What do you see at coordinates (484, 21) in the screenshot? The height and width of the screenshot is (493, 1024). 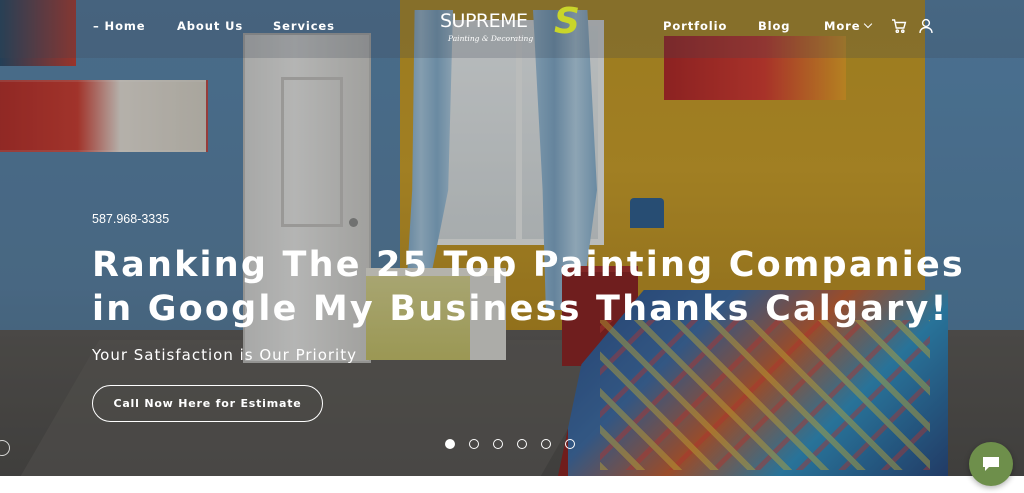 I see `logo-wordmark: SUPREME` at bounding box center [484, 21].